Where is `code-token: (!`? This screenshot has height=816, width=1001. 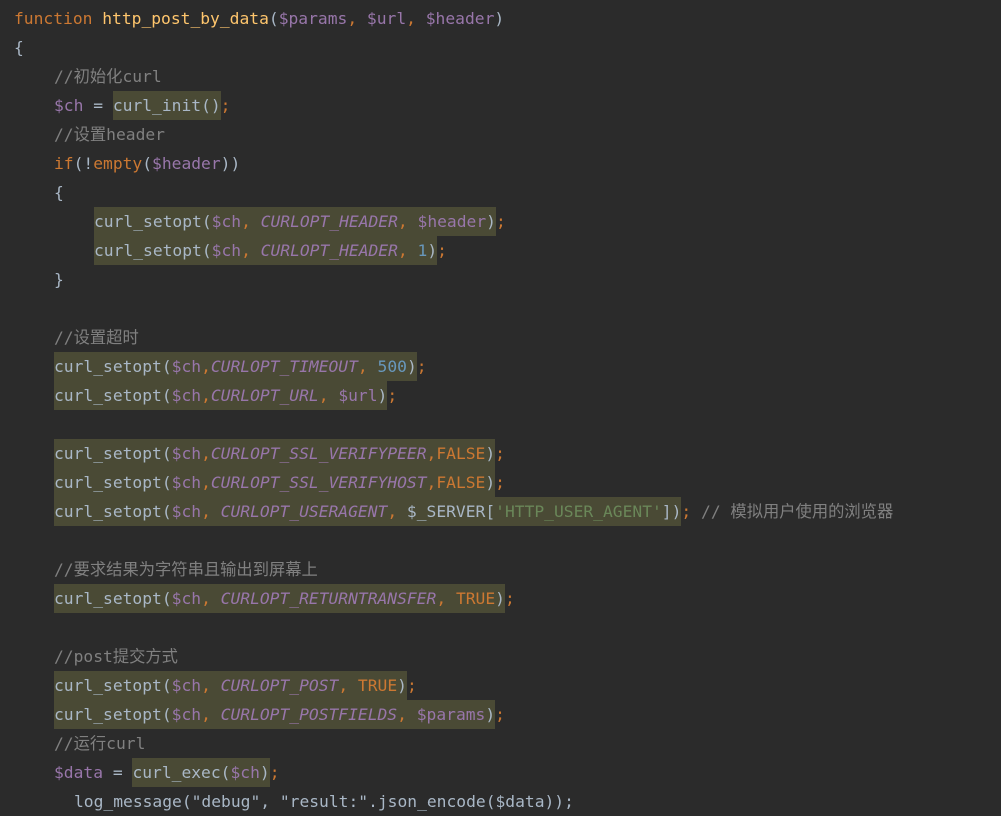 code-token: (! is located at coordinates (83, 163).